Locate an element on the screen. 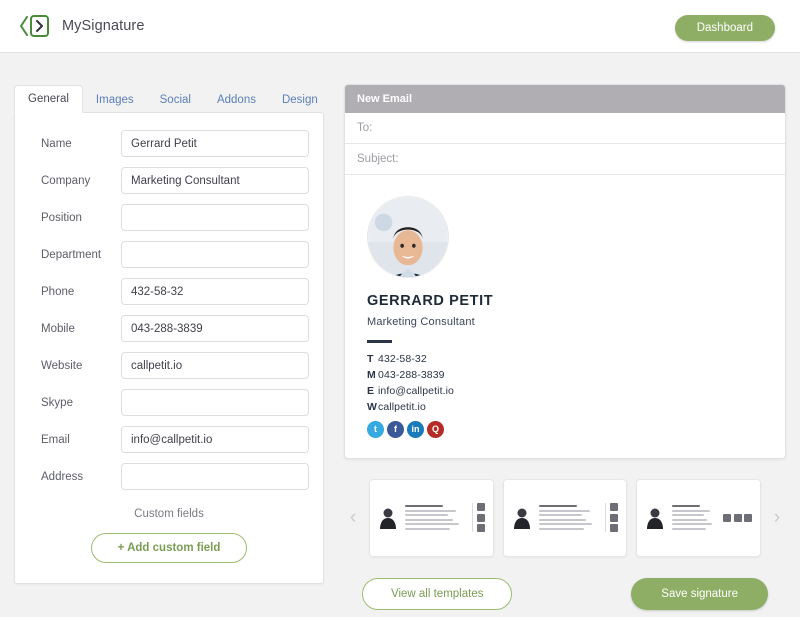  user-photo-avatar is located at coordinates (576, 237).